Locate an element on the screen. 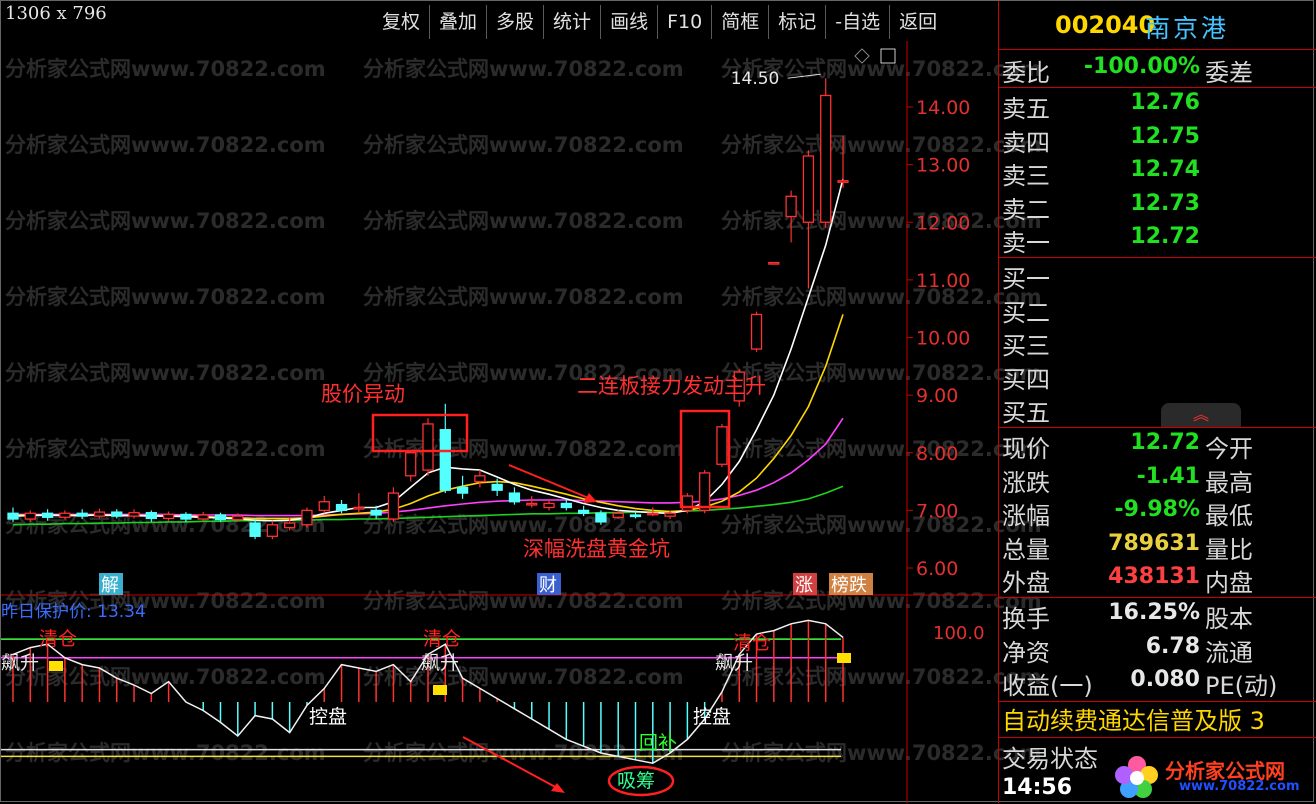 This screenshot has height=804, width=1316. buy-level-label: 买一 is located at coordinates (1026, 279).